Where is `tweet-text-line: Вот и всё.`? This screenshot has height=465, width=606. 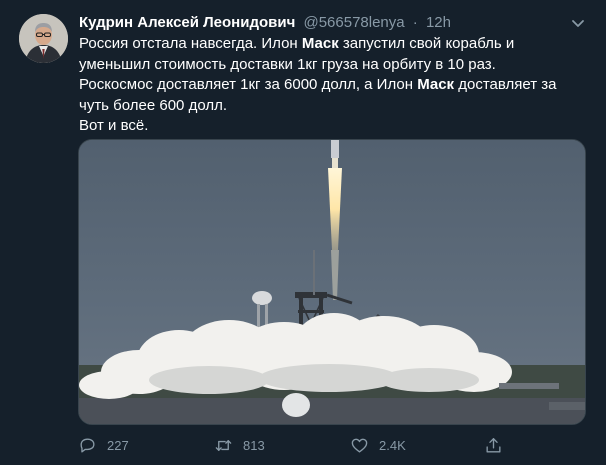
tweet-text-line: Вот и всё. is located at coordinates (114, 125).